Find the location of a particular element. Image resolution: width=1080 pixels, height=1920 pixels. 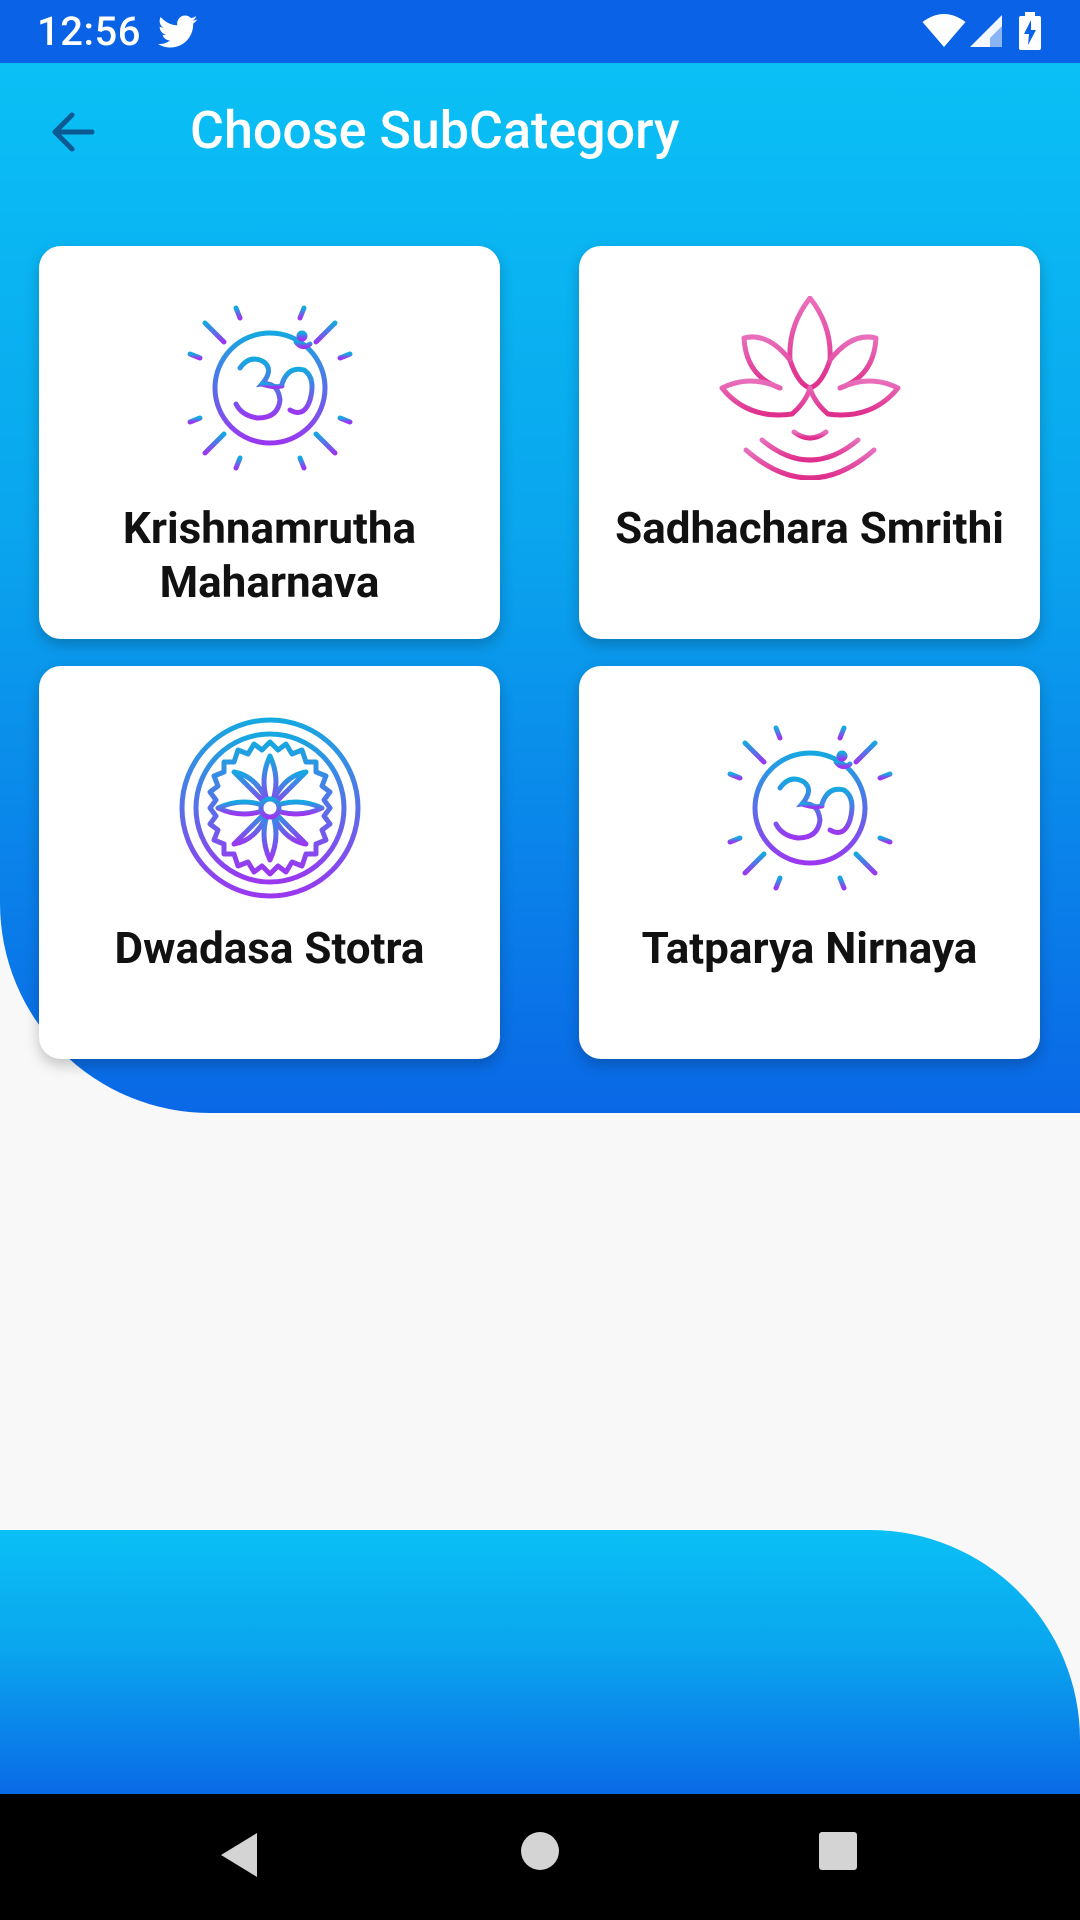

status-time: 12:56 is located at coordinates (89, 31).